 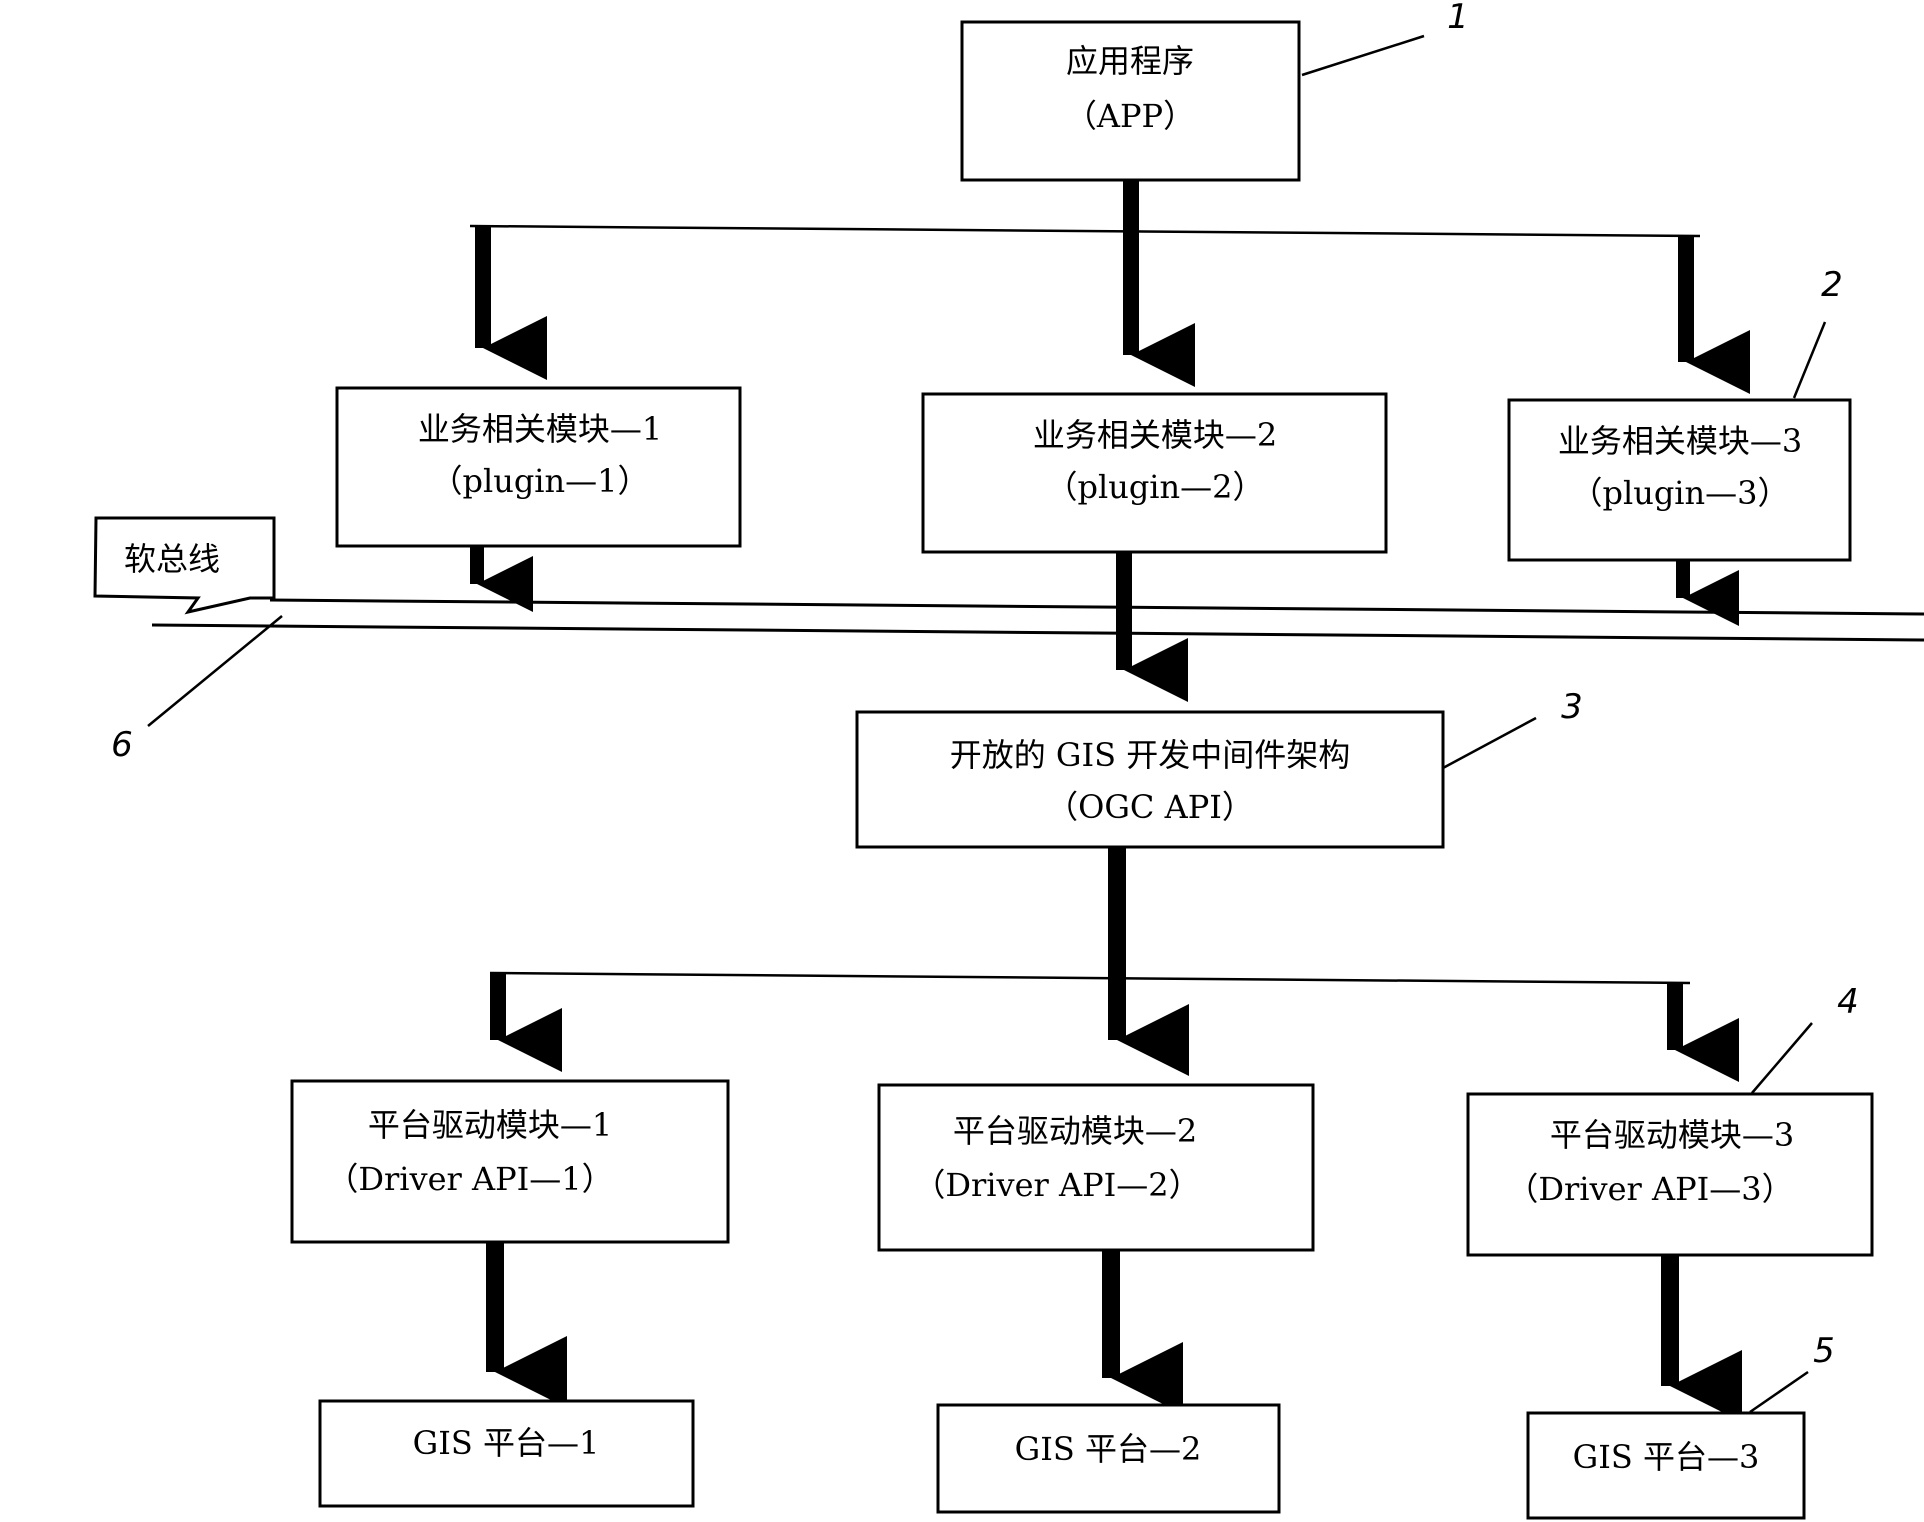 What do you see at coordinates (1037, 620) in the screenshot?
I see `soft-bus` at bounding box center [1037, 620].